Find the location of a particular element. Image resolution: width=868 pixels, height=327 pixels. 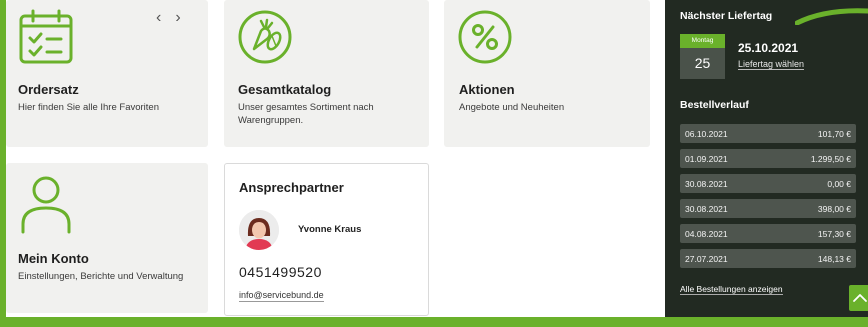

contact-title: Ansprechpartner is located at coordinates (291, 187).